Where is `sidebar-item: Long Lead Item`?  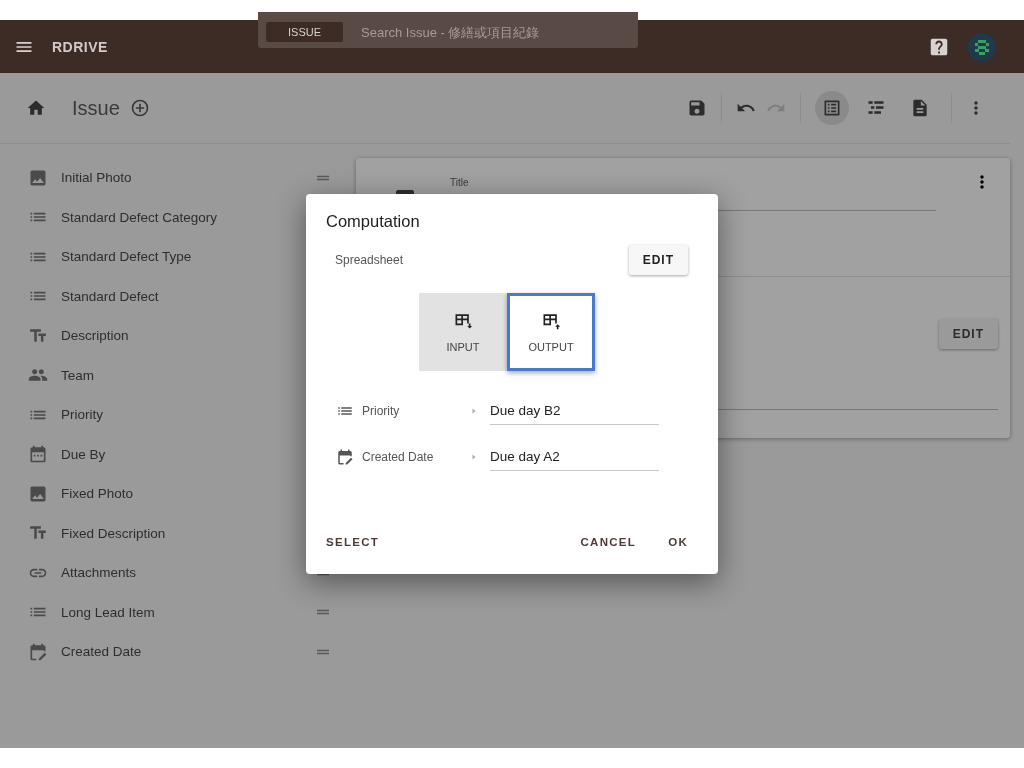 sidebar-item: Long Lead Item is located at coordinates (187, 612).